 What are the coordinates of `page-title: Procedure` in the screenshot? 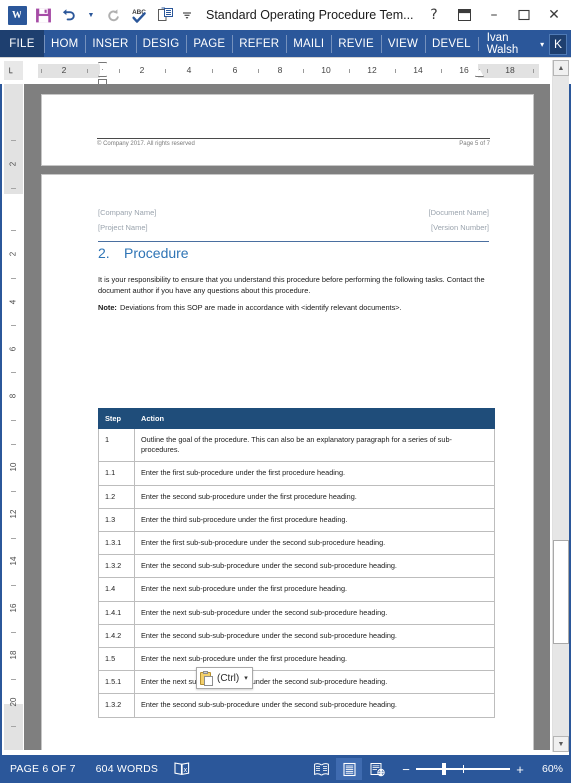 It's located at (156, 253).